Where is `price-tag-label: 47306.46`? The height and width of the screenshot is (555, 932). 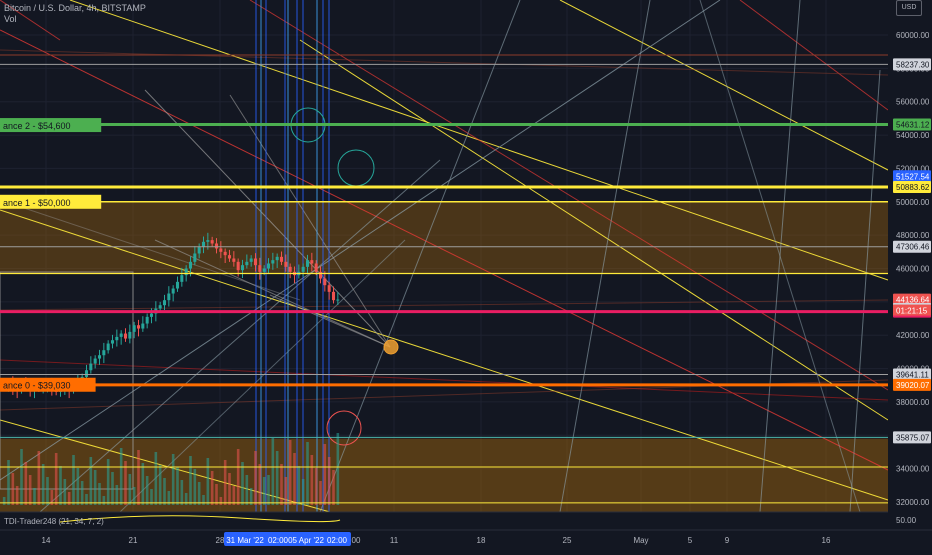
price-tag-label: 47306.46 is located at coordinates (913, 247).